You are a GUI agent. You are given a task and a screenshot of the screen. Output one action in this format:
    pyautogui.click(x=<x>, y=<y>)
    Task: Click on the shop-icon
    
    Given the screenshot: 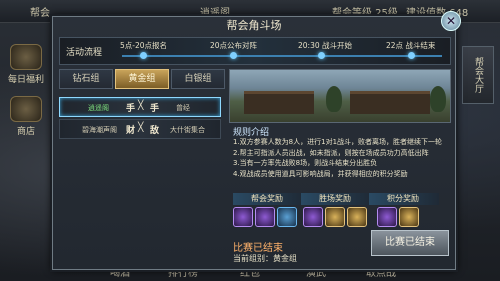 What is the action you would take?
    pyautogui.click(x=26, y=109)
    